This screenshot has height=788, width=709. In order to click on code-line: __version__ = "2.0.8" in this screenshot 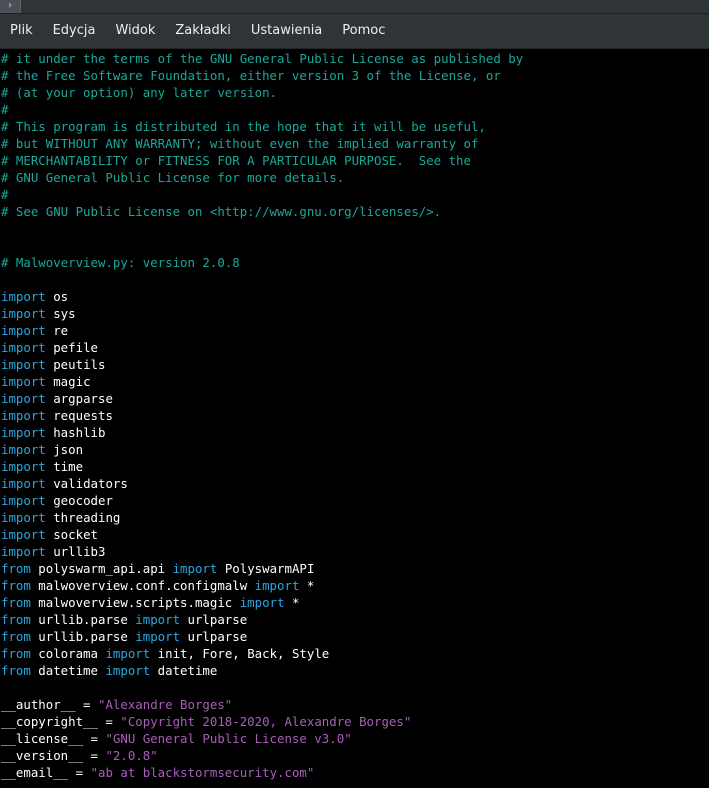, I will do `click(262, 755)`.